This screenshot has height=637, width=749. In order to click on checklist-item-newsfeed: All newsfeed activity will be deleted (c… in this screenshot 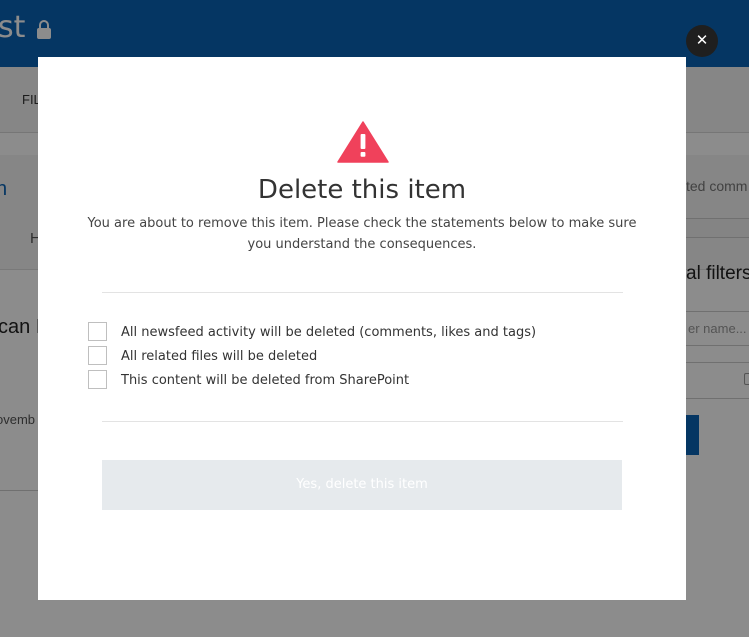, I will do `click(368, 333)`.